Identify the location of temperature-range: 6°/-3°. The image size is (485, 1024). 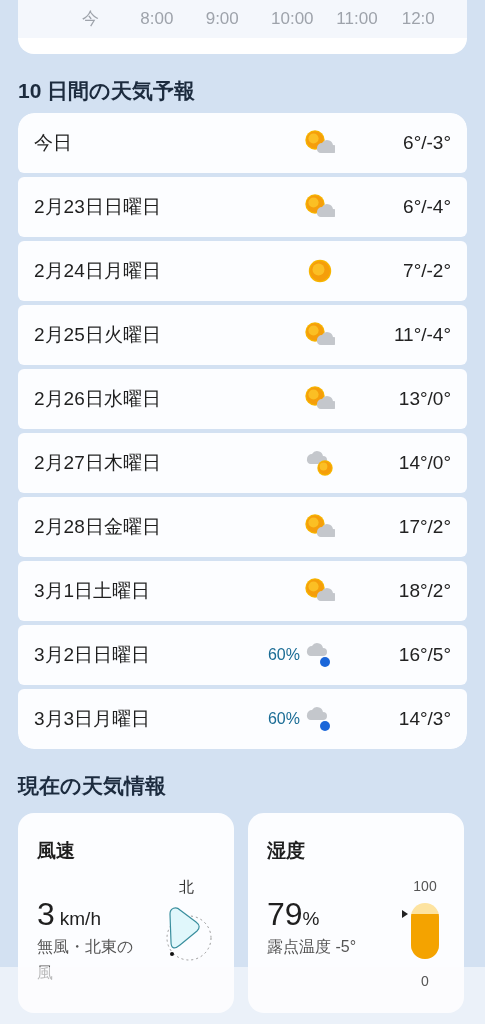
(426, 142).